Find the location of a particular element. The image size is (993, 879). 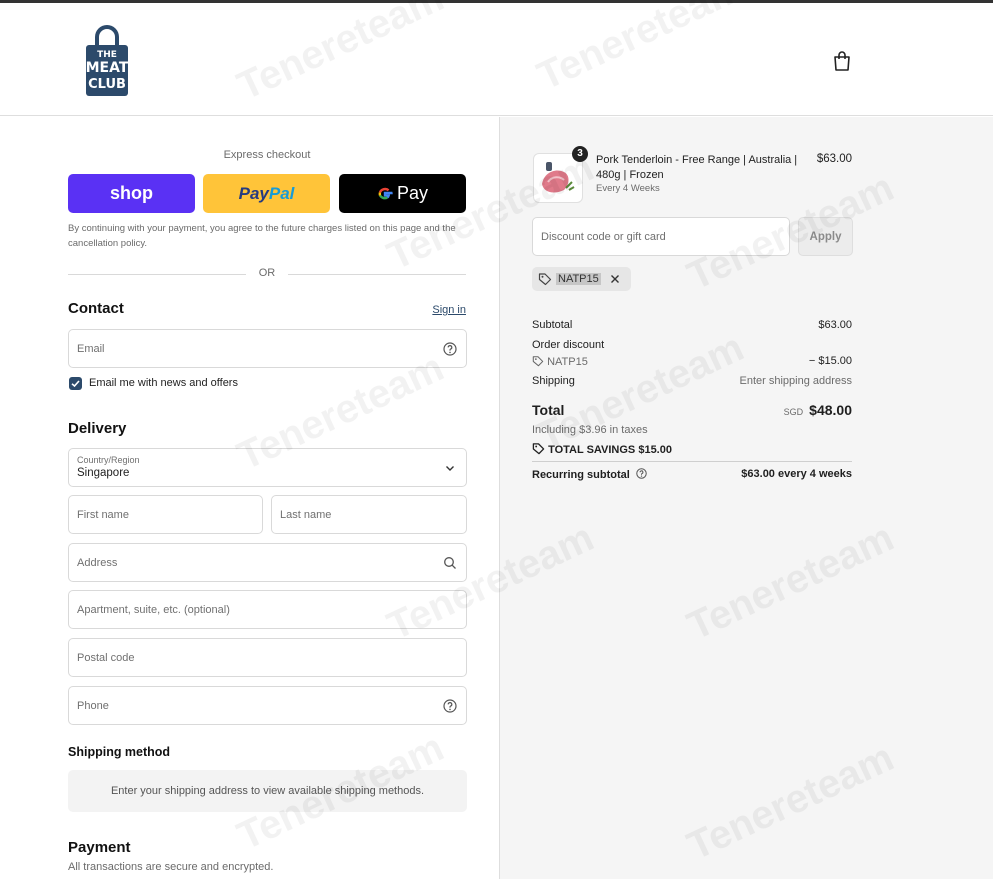

applied-code-chip: NATP15 is located at coordinates (581, 279).